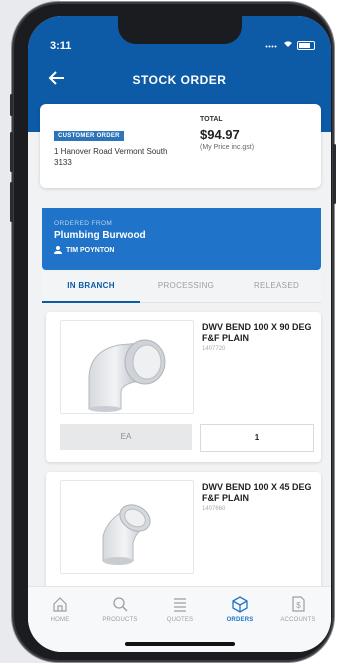 Image resolution: width=337 pixels, height=663 pixels. Describe the element at coordinates (120, 604) in the screenshot. I see `search-icon` at that location.